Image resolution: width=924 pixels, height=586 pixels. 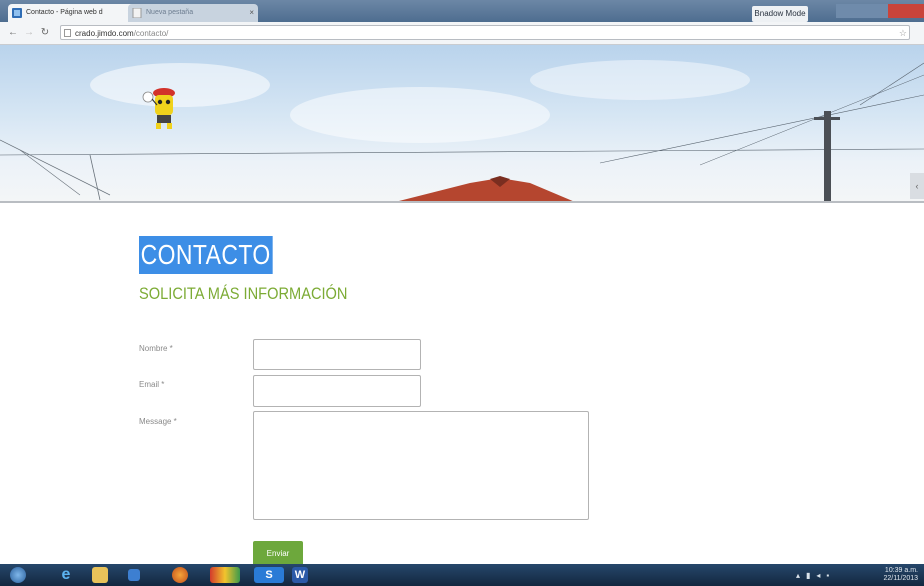 What do you see at coordinates (815, 575) in the screenshot?
I see `system-tray-icons: ▴▮◂▪` at bounding box center [815, 575].